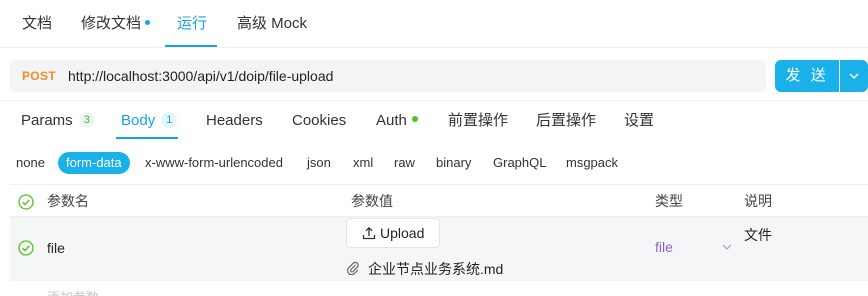  I want to click on upload-label: Upload, so click(402, 233).